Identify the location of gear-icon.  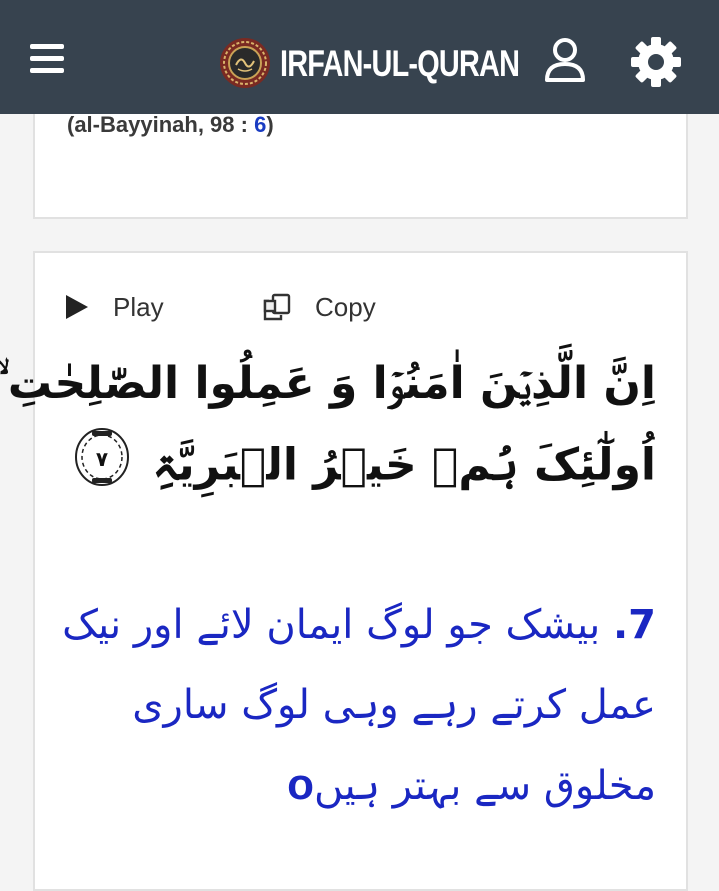
(656, 62).